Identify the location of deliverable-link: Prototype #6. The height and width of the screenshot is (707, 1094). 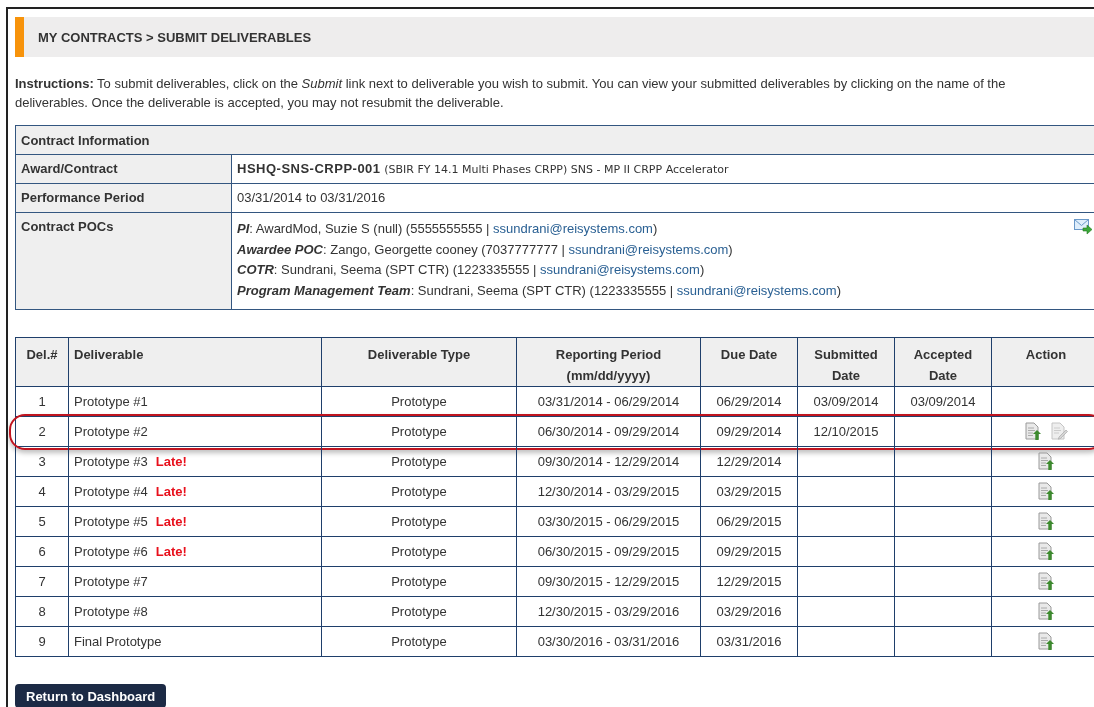
(111, 551).